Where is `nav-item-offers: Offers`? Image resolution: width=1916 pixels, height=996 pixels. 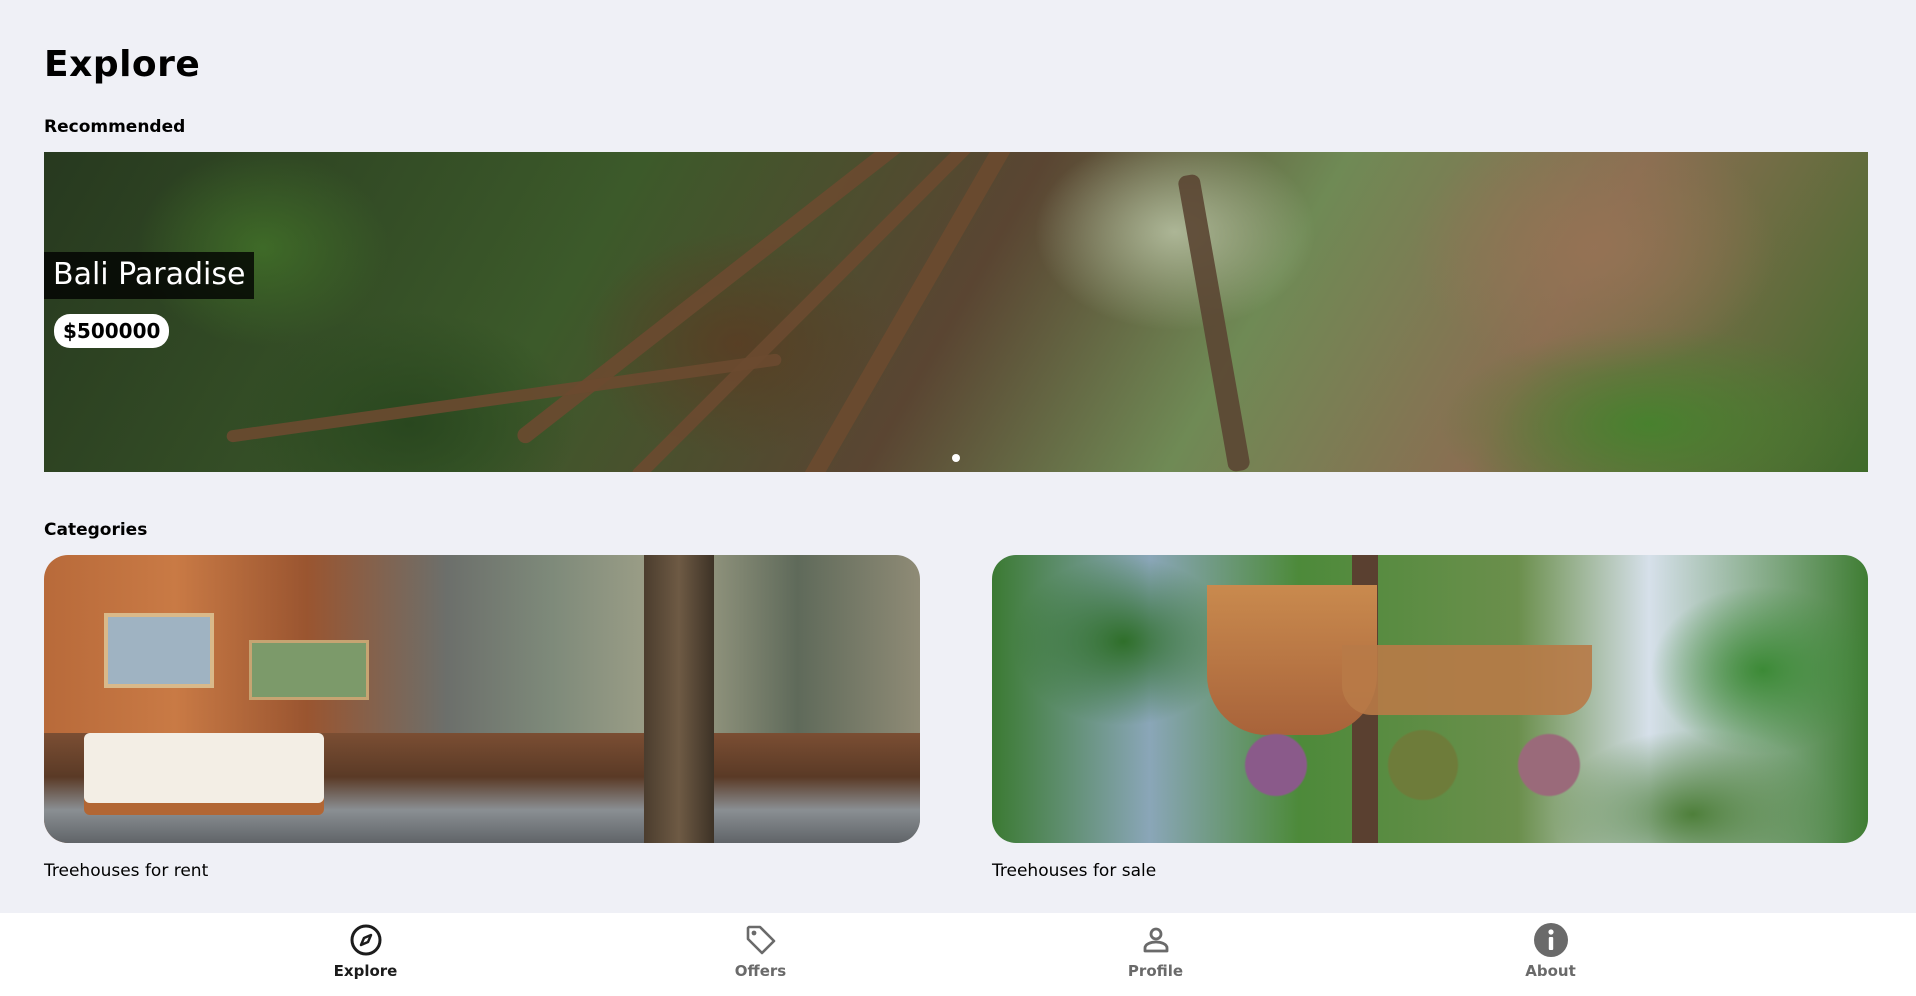 nav-item-offers: Offers is located at coordinates (761, 954).